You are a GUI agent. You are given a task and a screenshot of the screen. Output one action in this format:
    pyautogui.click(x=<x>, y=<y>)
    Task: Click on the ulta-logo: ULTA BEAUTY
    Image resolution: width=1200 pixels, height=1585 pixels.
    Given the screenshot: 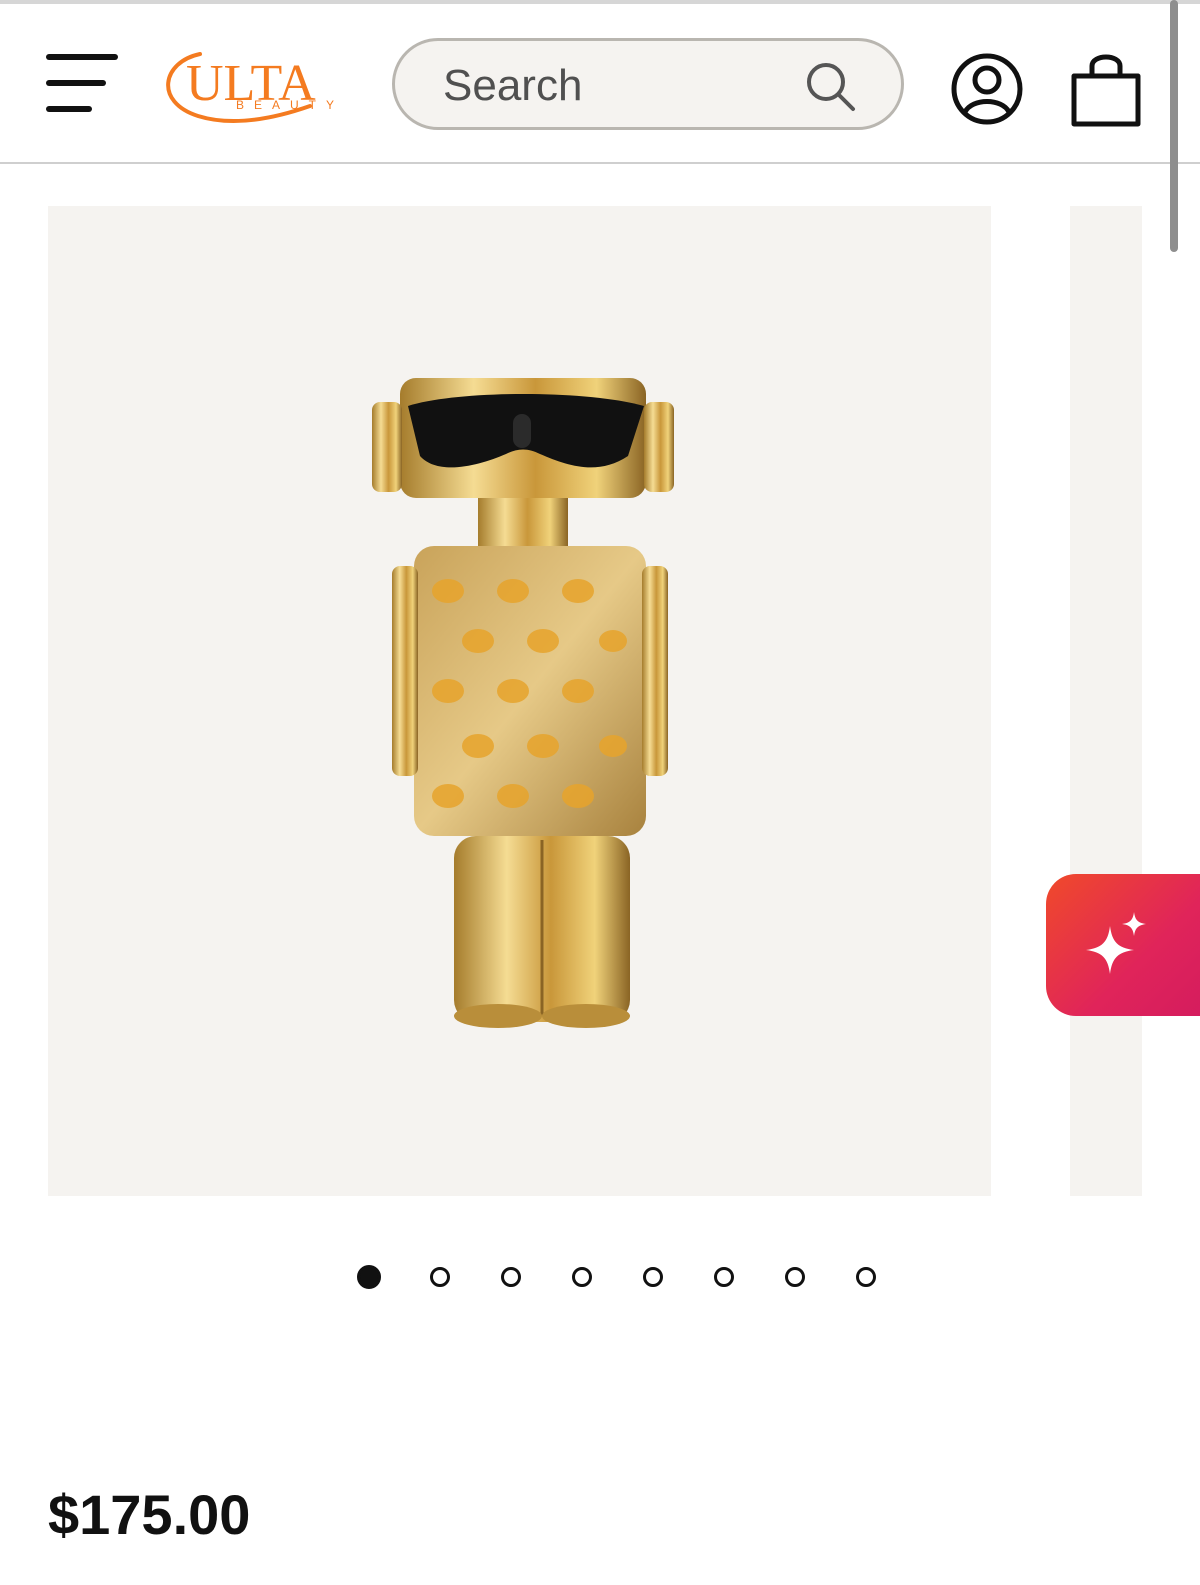 What is the action you would take?
    pyautogui.click(x=255, y=85)
    